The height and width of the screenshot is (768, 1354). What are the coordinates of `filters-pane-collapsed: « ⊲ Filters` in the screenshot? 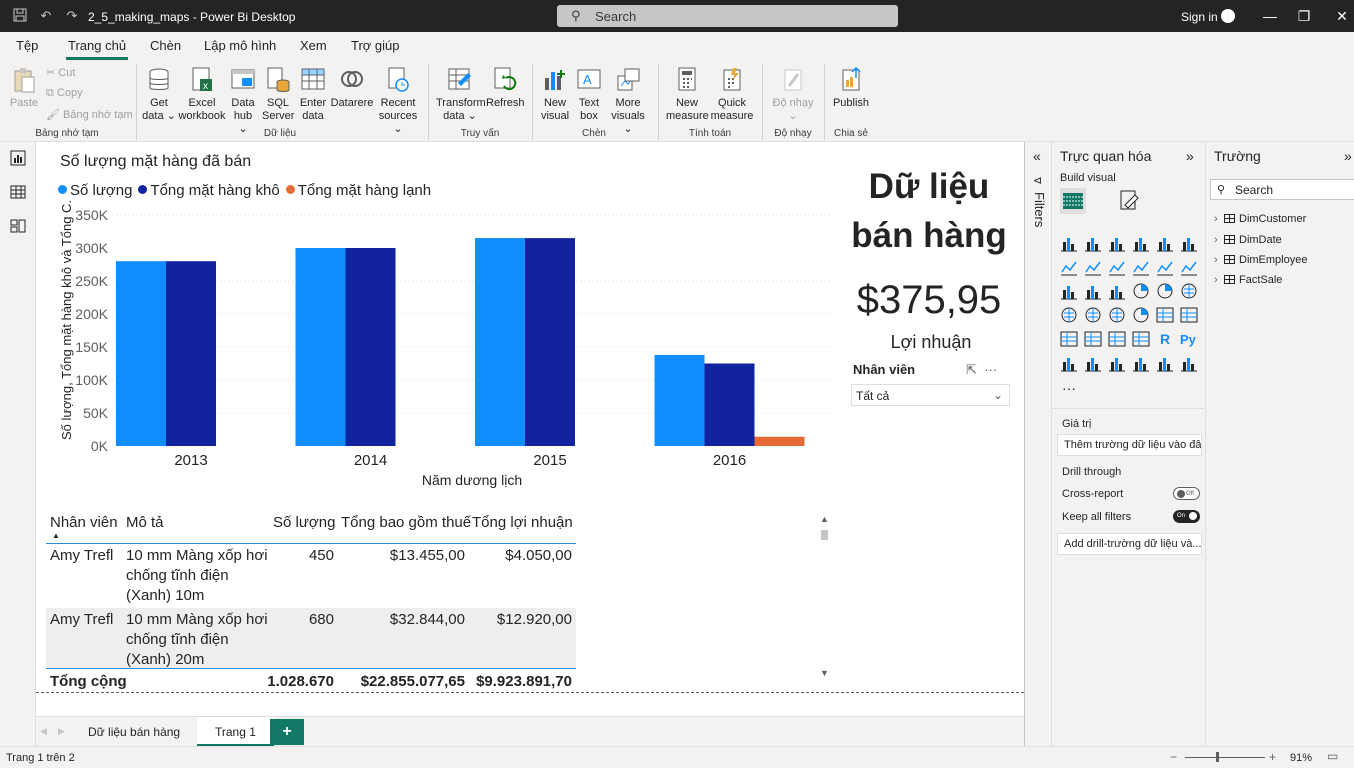 It's located at (1038, 444).